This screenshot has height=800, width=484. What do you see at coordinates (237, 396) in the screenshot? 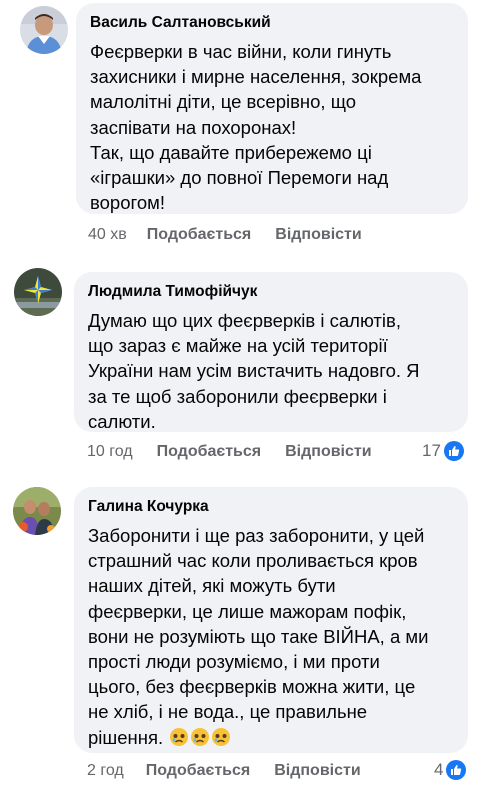
I see `comment-text-line: за те щоб заборонили феєрверки і` at bounding box center [237, 396].